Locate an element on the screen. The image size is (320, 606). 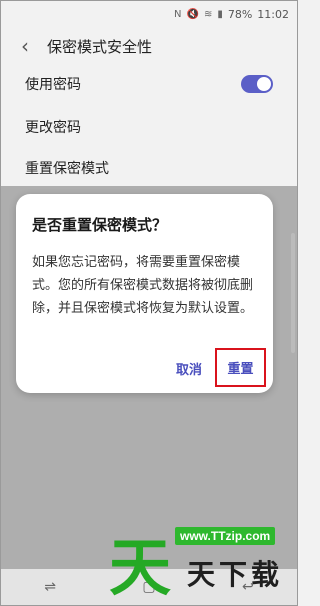
setting-use-password: 使用密码 is located at coordinates (149, 84).